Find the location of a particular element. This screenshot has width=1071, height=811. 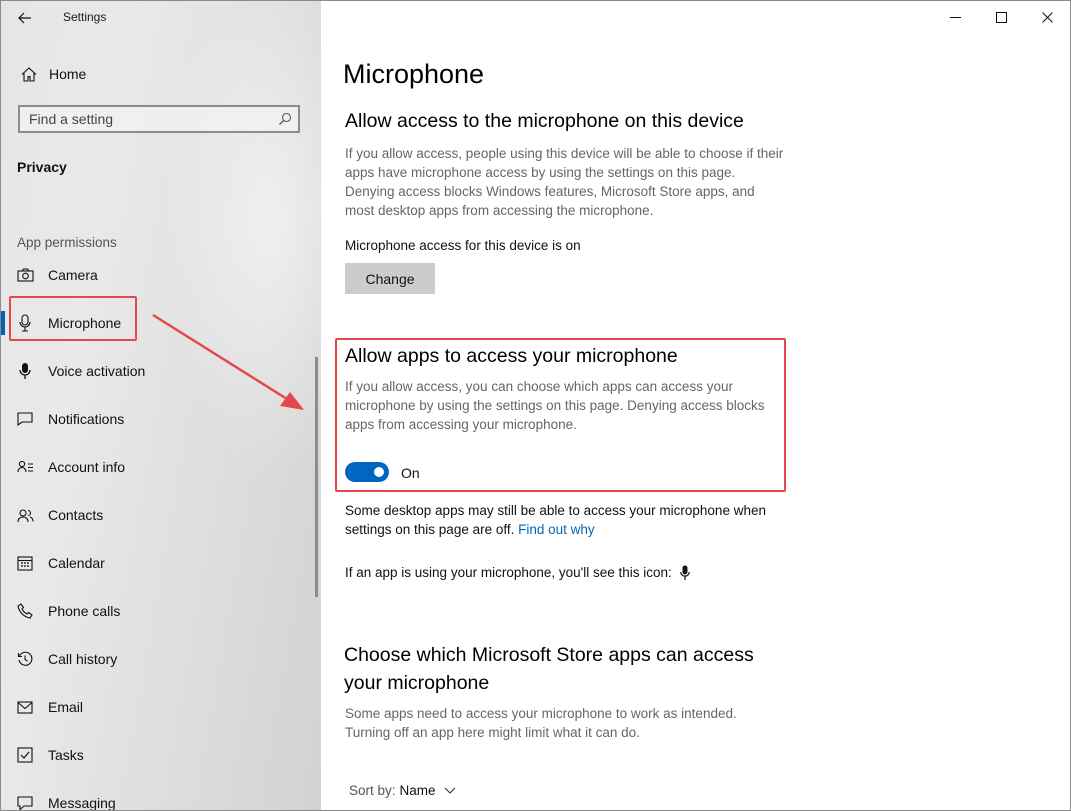

search-input is located at coordinates (146, 119).